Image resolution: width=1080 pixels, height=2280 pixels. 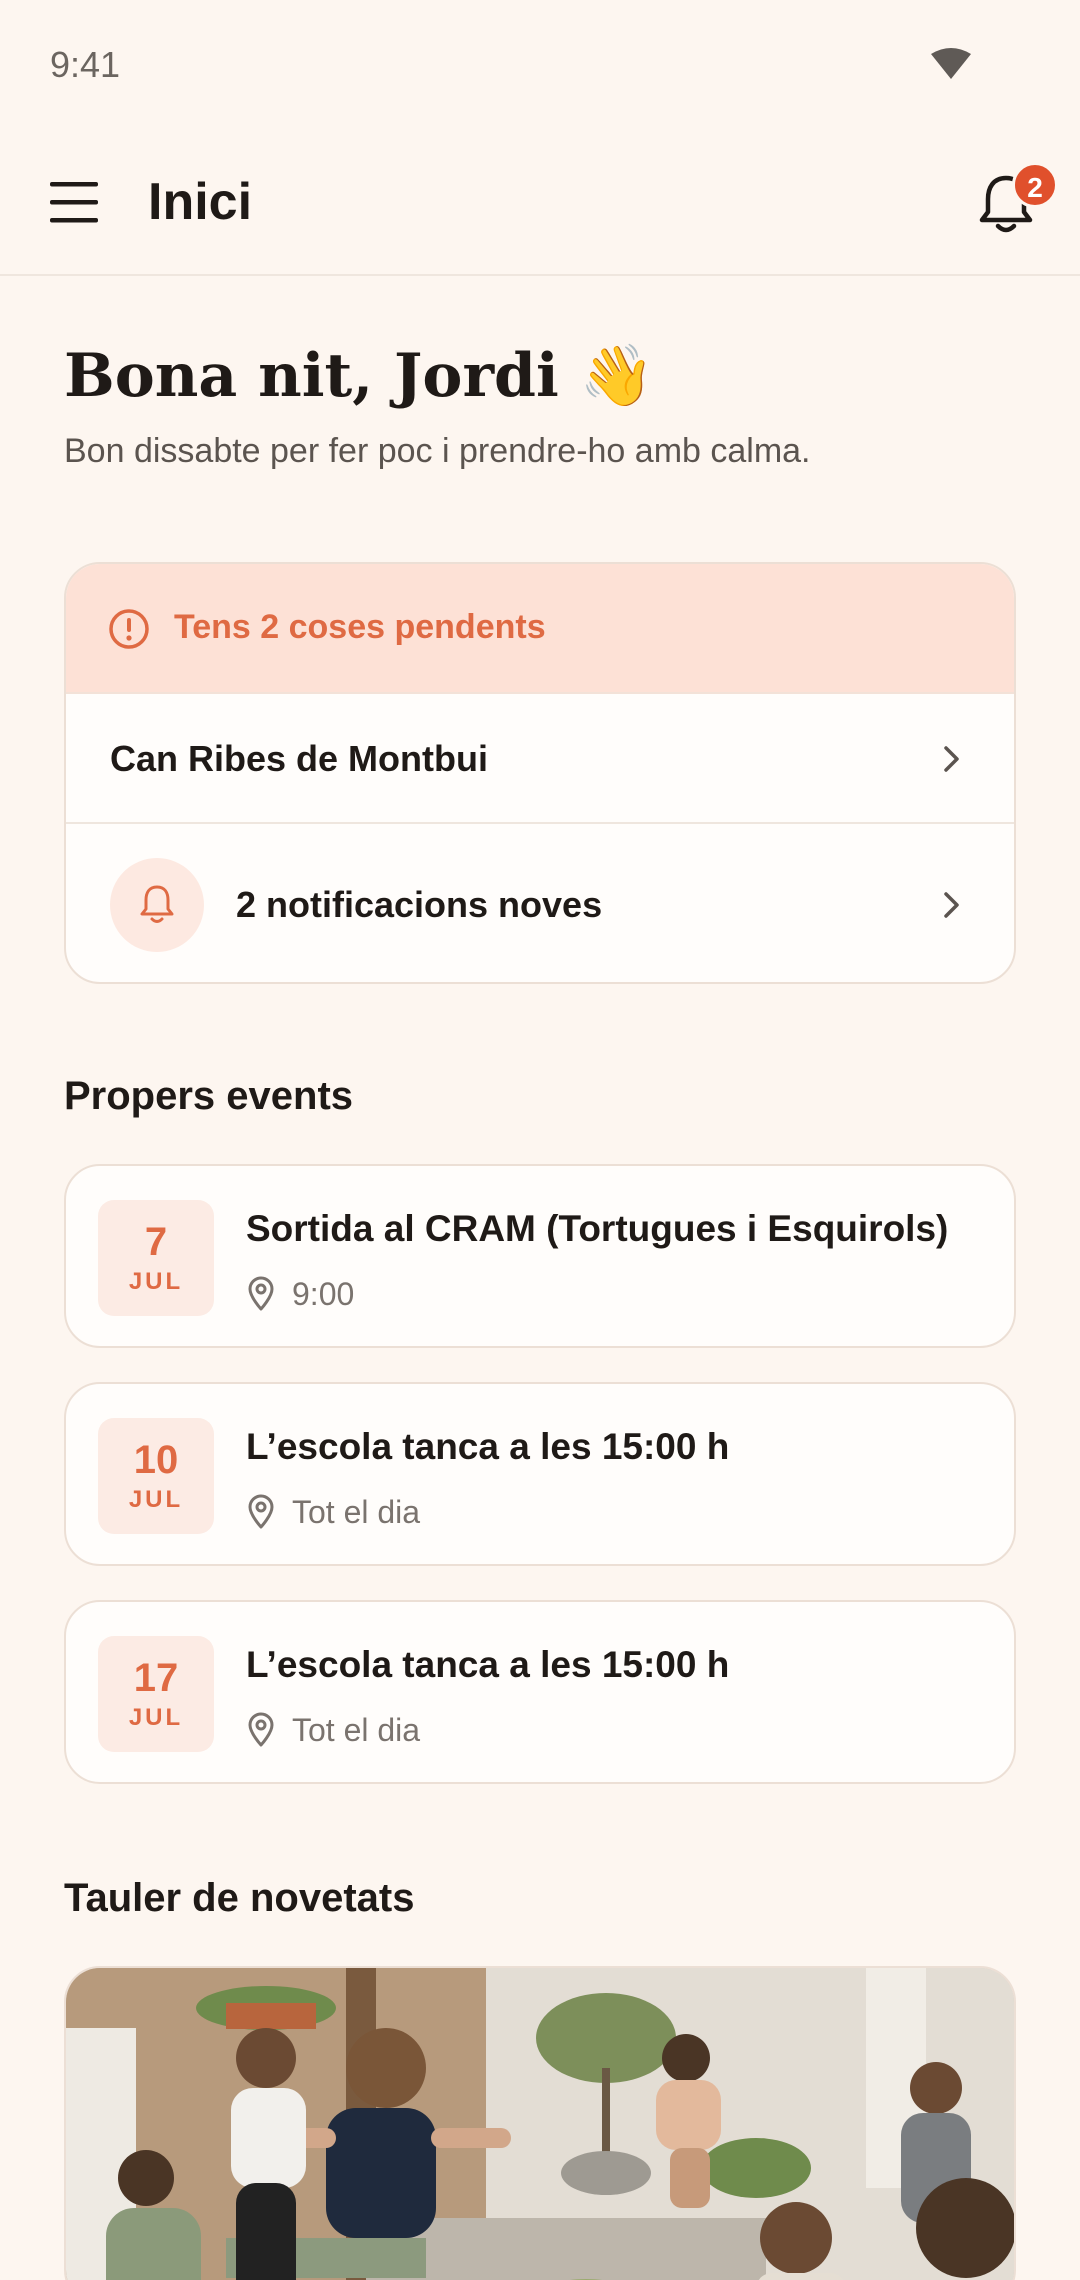 What do you see at coordinates (597, 1228) in the screenshot?
I see `event-title: Sortida al CRAM (Tortugues i Esquirols)` at bounding box center [597, 1228].